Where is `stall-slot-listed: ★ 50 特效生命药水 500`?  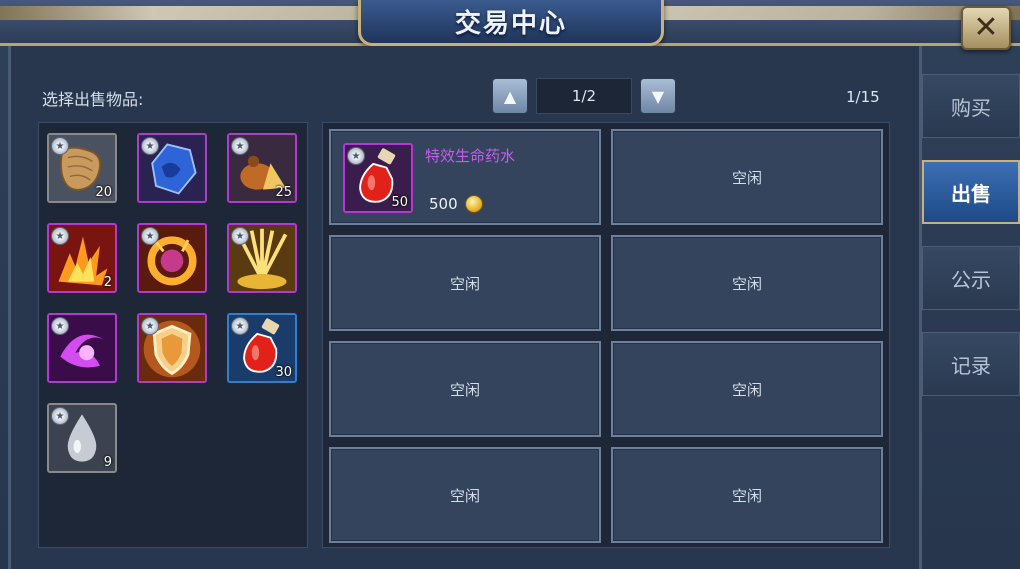
stall-slot-listed: ★ 50 特效生命药水 500 is located at coordinates (465, 177).